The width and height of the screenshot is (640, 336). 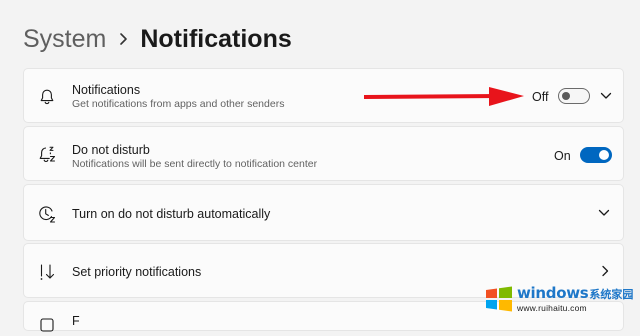 I want to click on do-not-disturb-toggle, so click(x=596, y=155).